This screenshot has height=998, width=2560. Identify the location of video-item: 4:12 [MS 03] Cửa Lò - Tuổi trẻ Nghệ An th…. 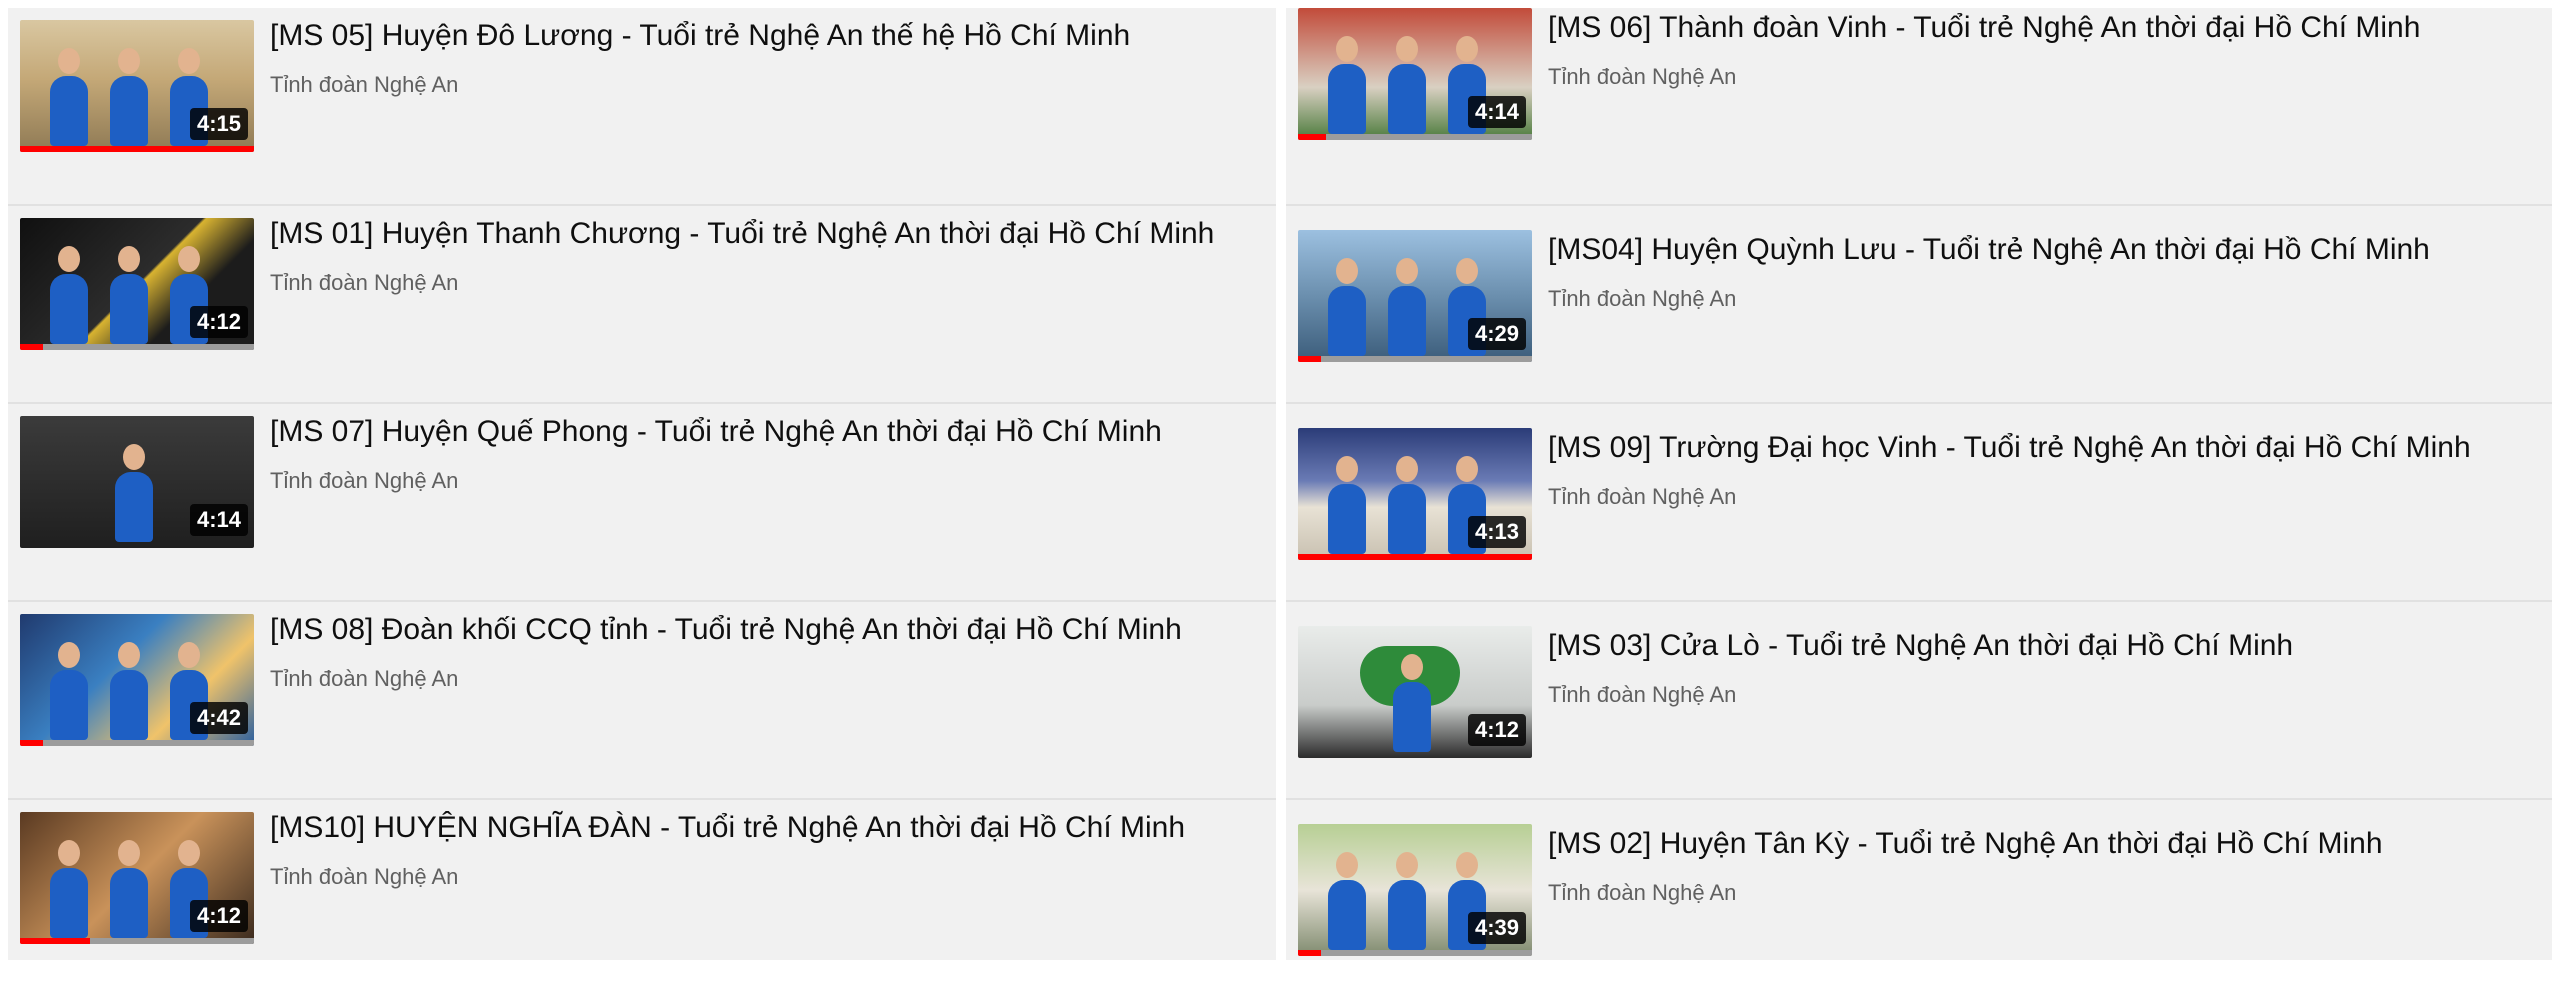
(1919, 701).